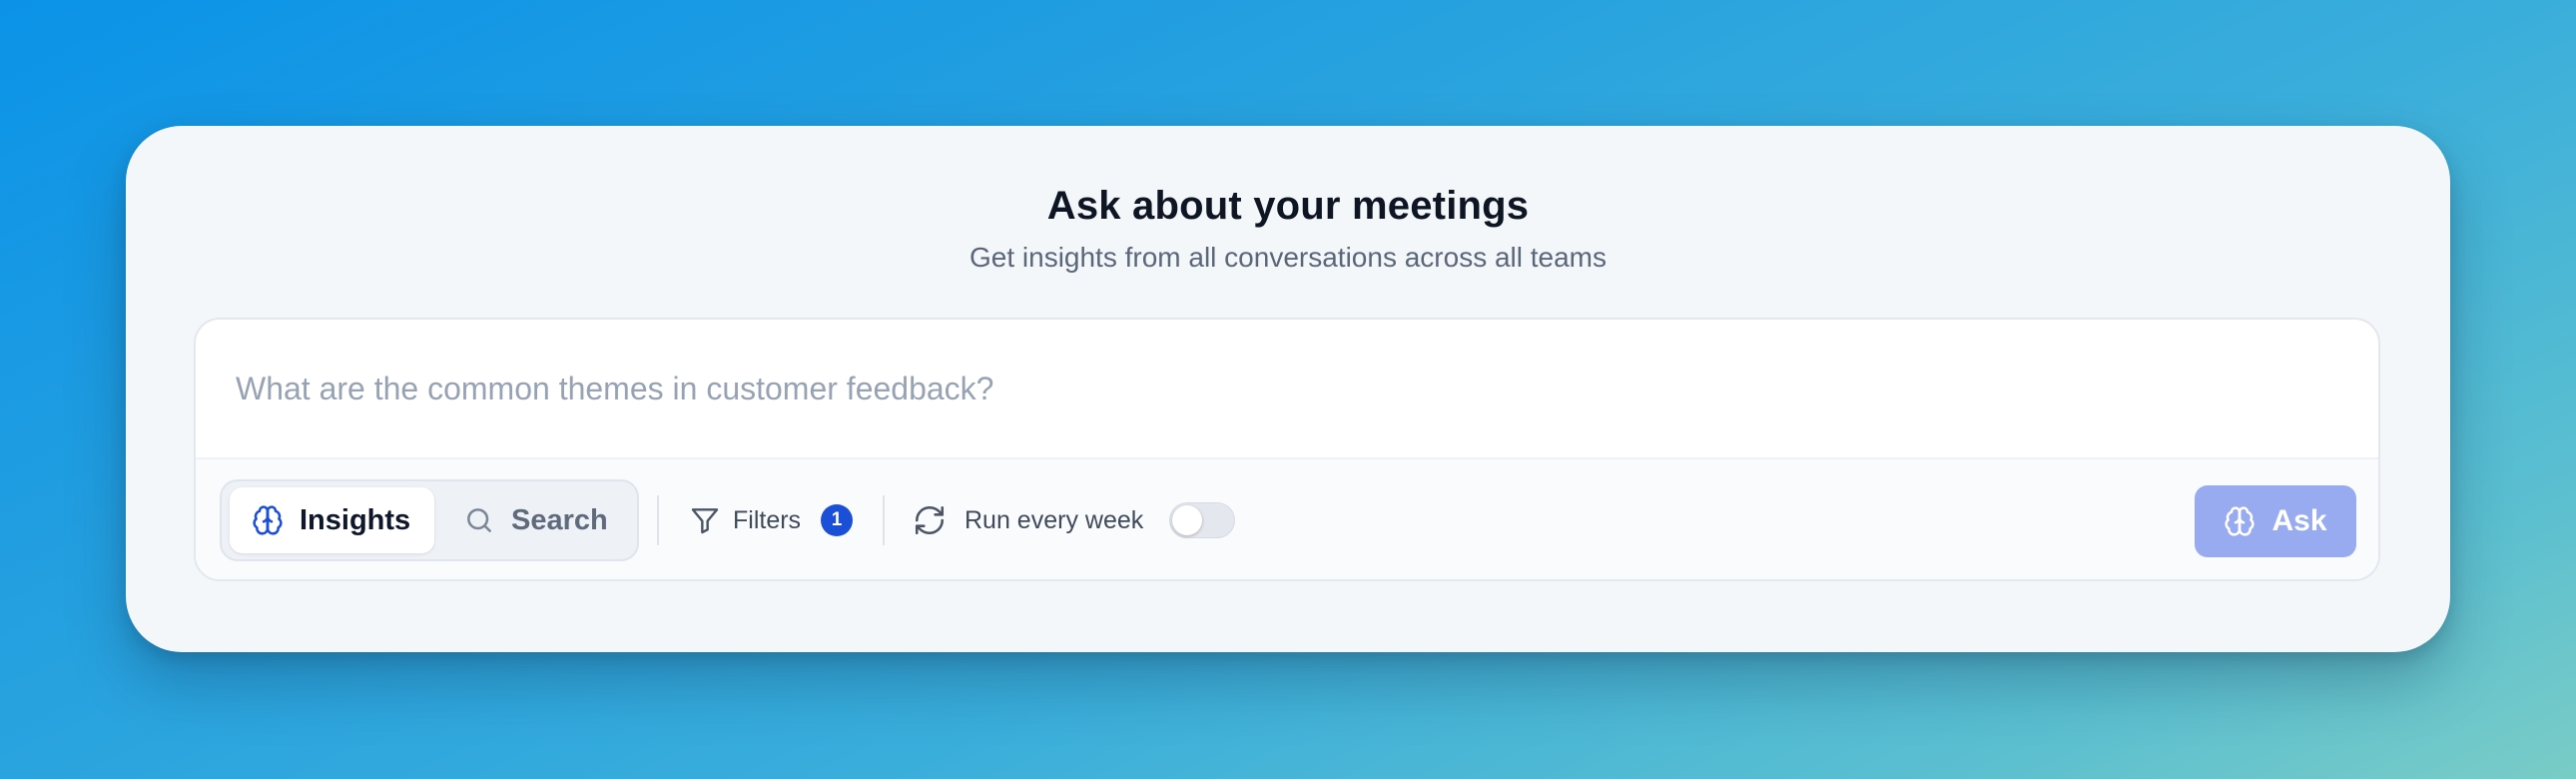 The width and height of the screenshot is (2576, 779). I want to click on weekly-schedule-control: Run every week, so click(1074, 520).